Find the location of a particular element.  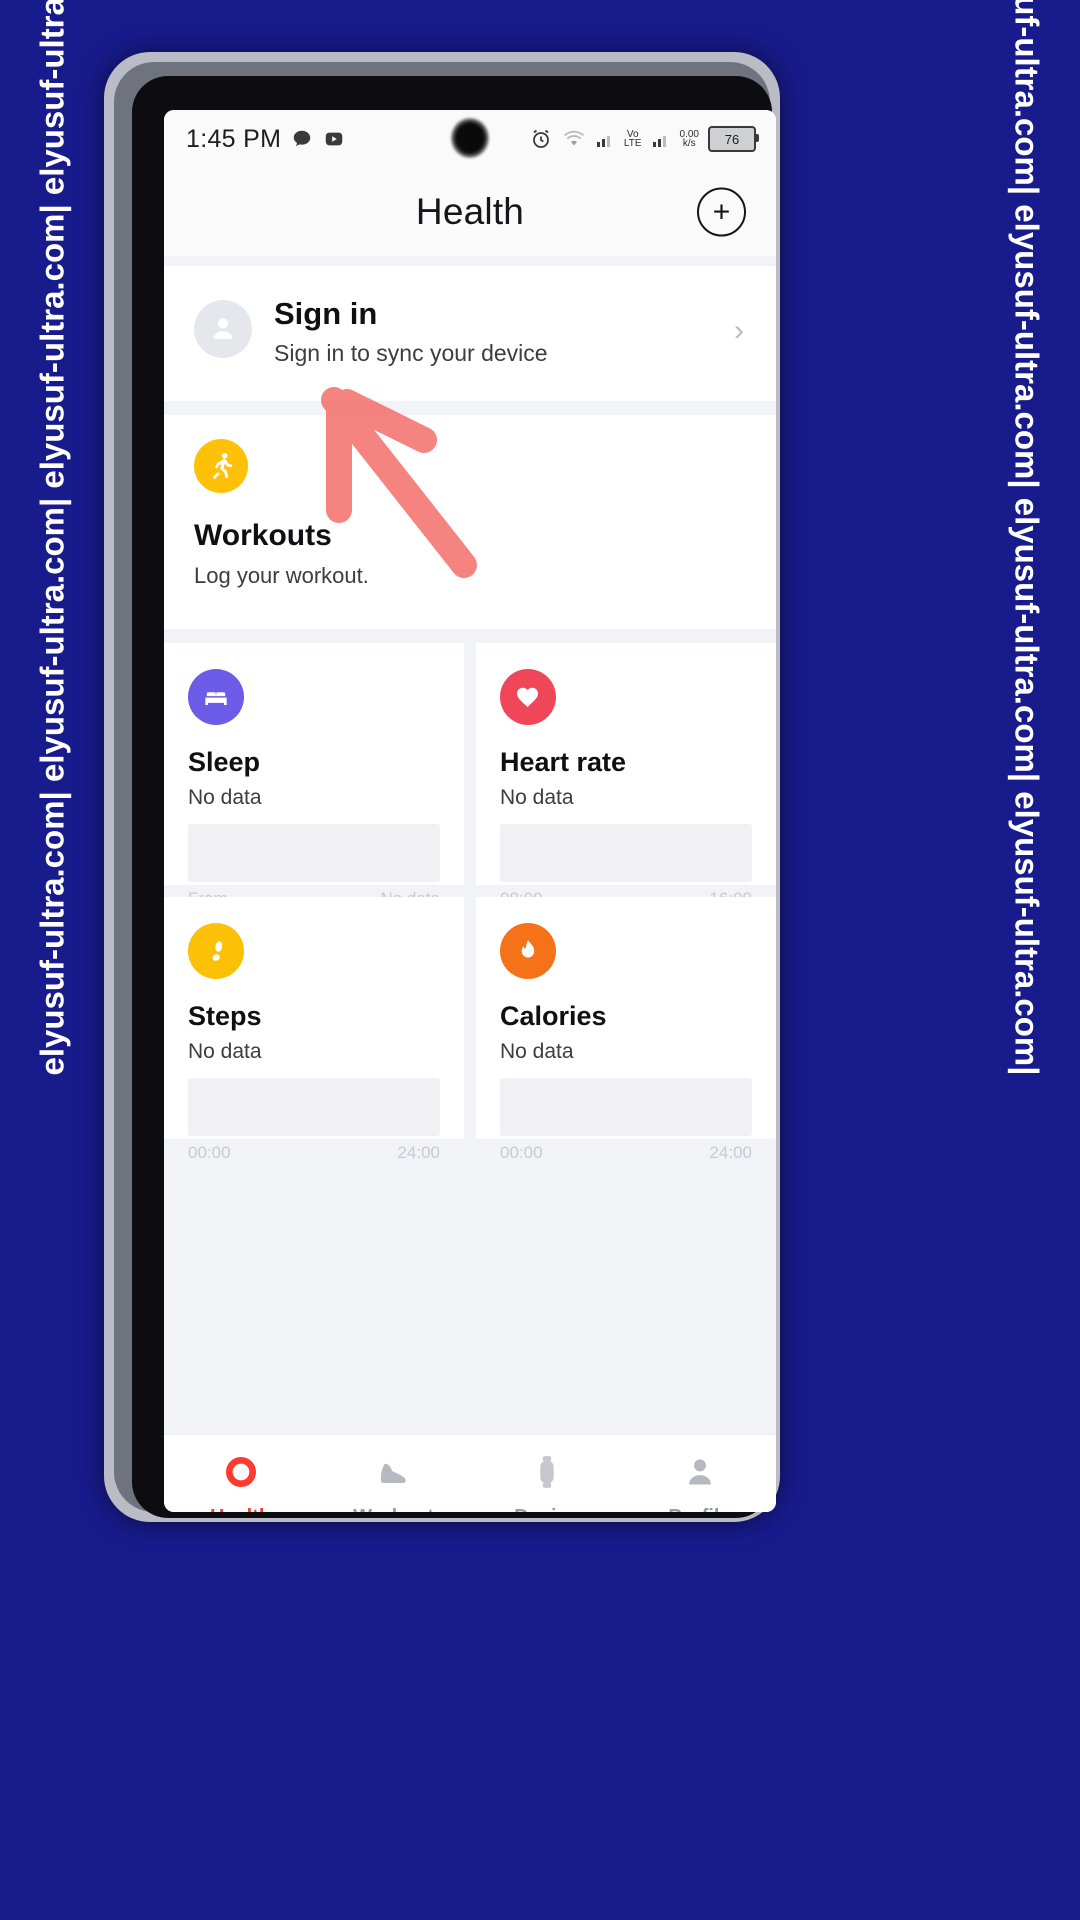

status-bar-left: 1:45 PM is located at coordinates (265, 139).